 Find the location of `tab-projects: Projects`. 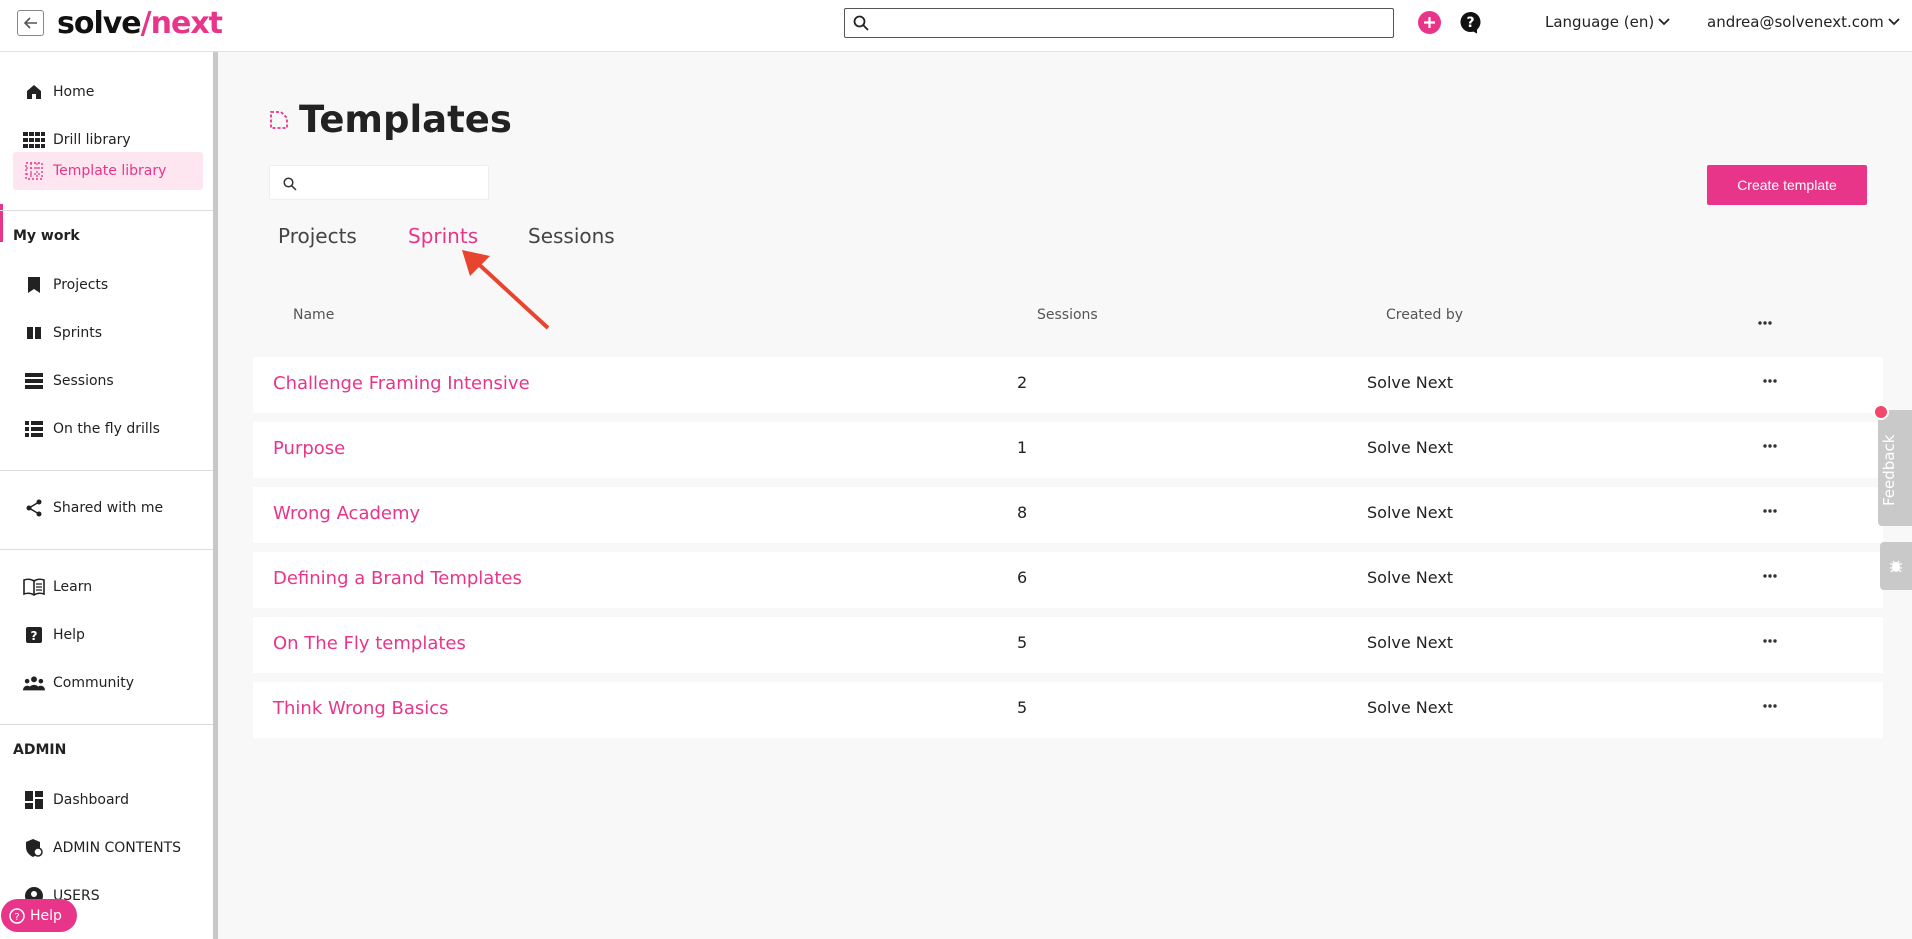

tab-projects: Projects is located at coordinates (317, 236).